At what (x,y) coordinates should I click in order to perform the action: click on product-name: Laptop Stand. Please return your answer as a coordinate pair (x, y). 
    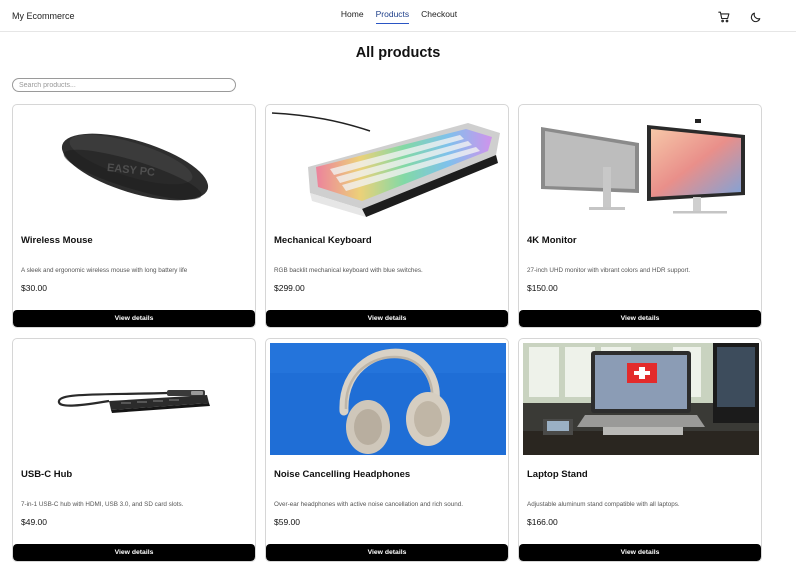
    Looking at the image, I should click on (557, 474).